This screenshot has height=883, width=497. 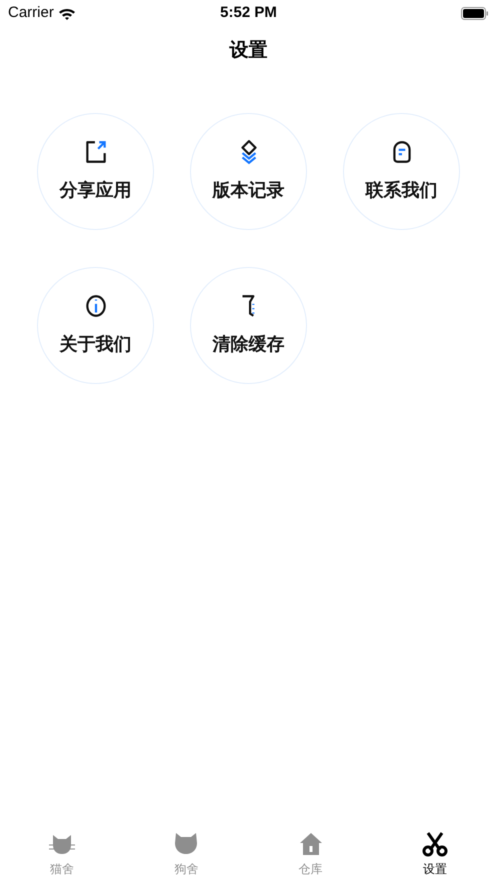 I want to click on clock-text: 5:52 PM, so click(x=248, y=12).